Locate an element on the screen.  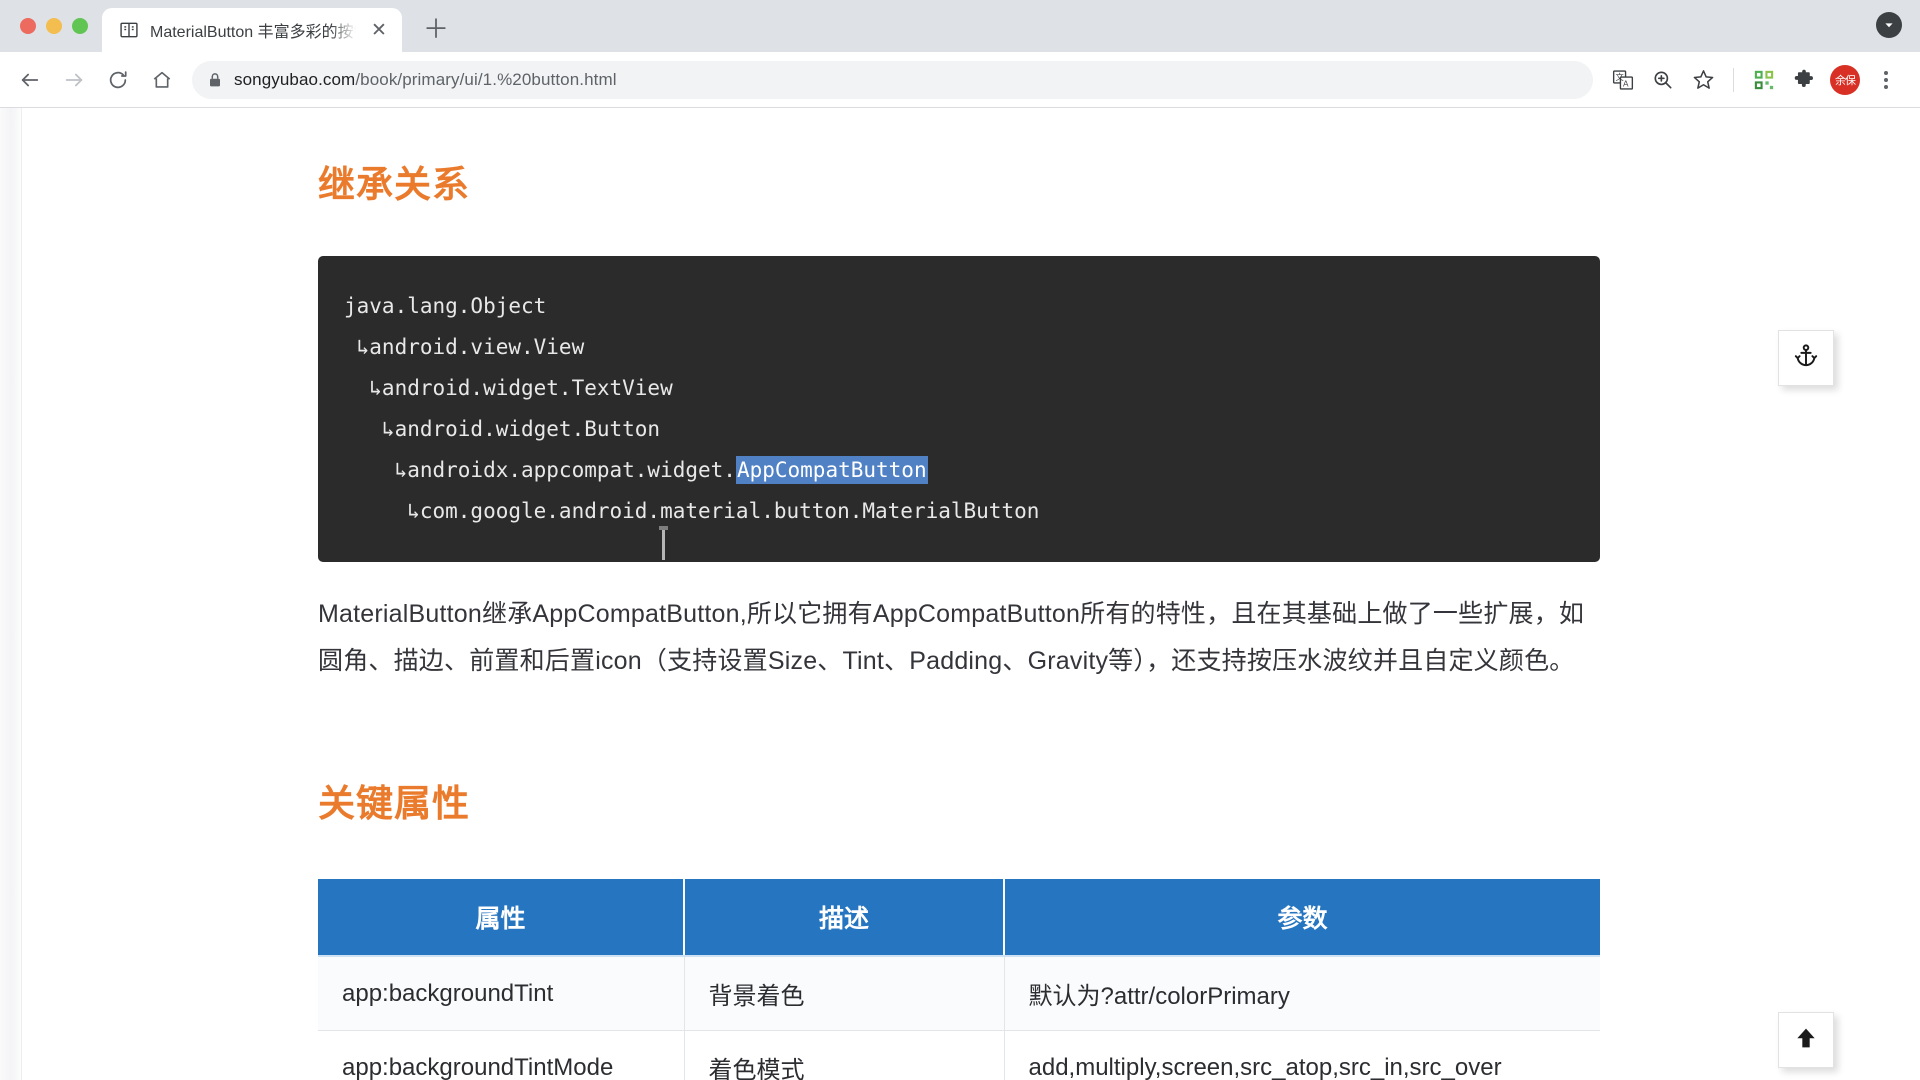
cell-attribute: app:backgroundTint is located at coordinates (501, 993).